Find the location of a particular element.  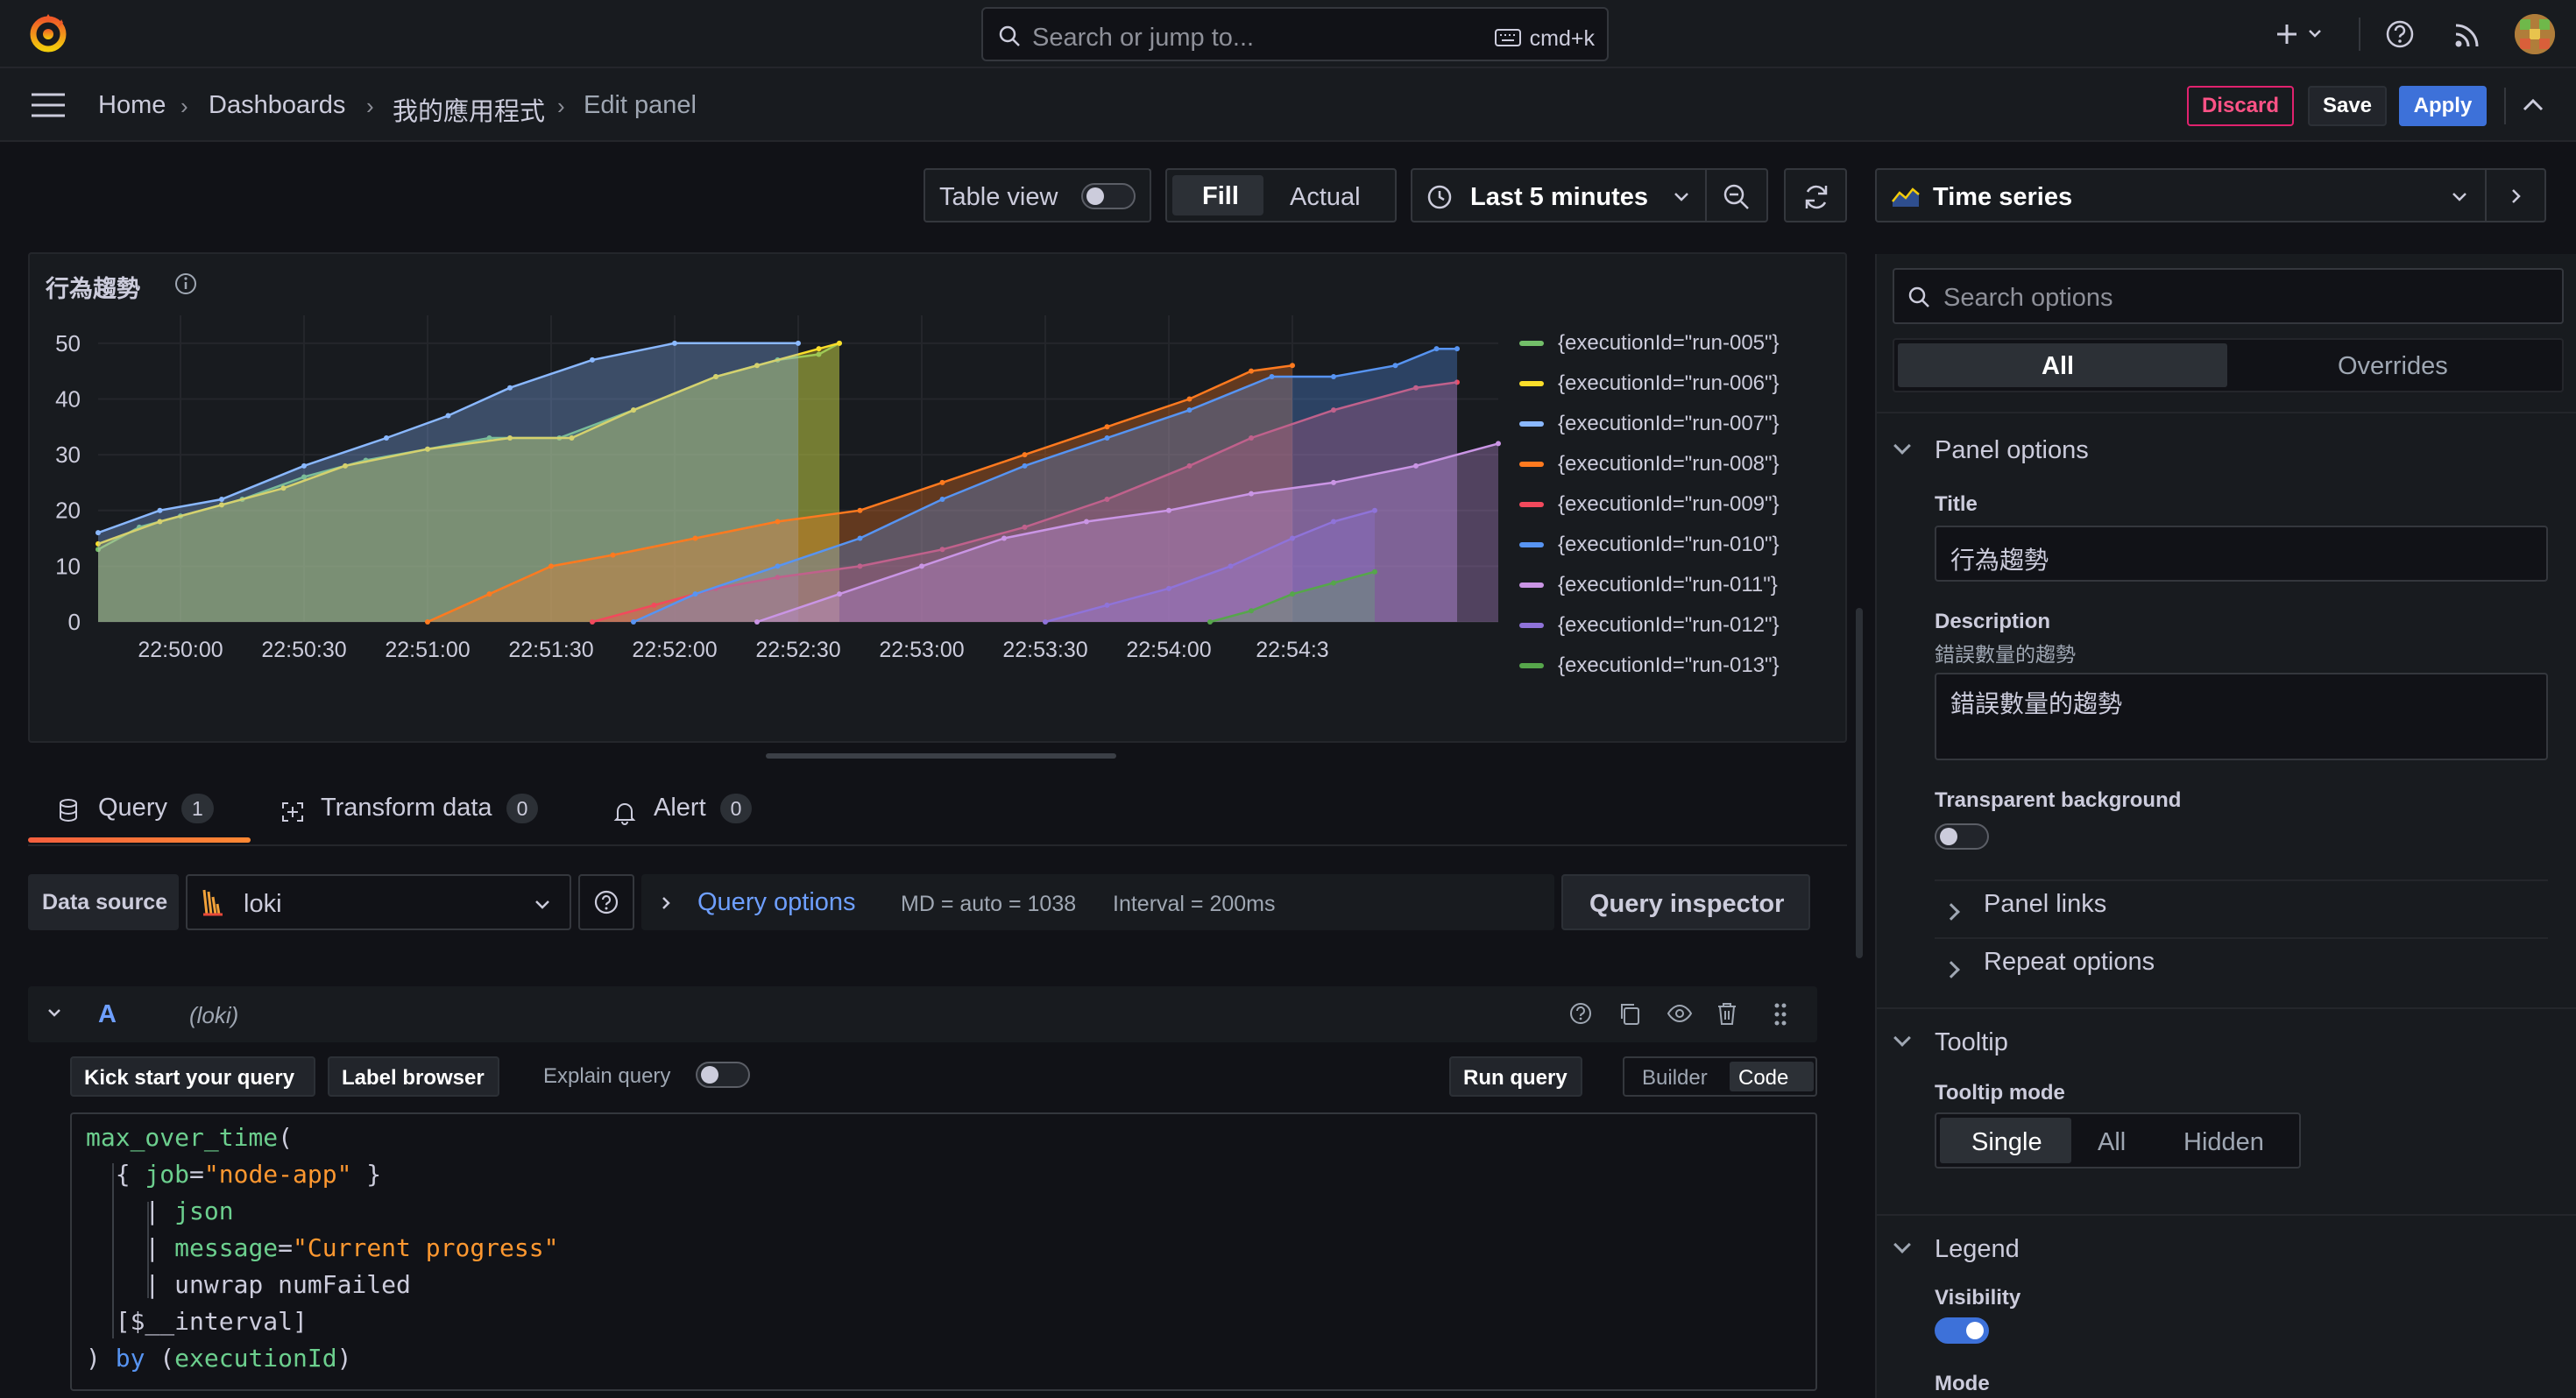

y-tick-label: 30 is located at coordinates (68, 454).